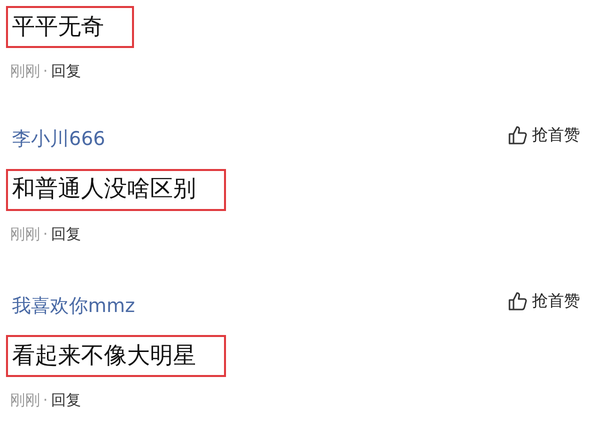 This screenshot has width=600, height=446. Describe the element at coordinates (73, 306) in the screenshot. I see `username: 我喜欢你mmz` at that location.